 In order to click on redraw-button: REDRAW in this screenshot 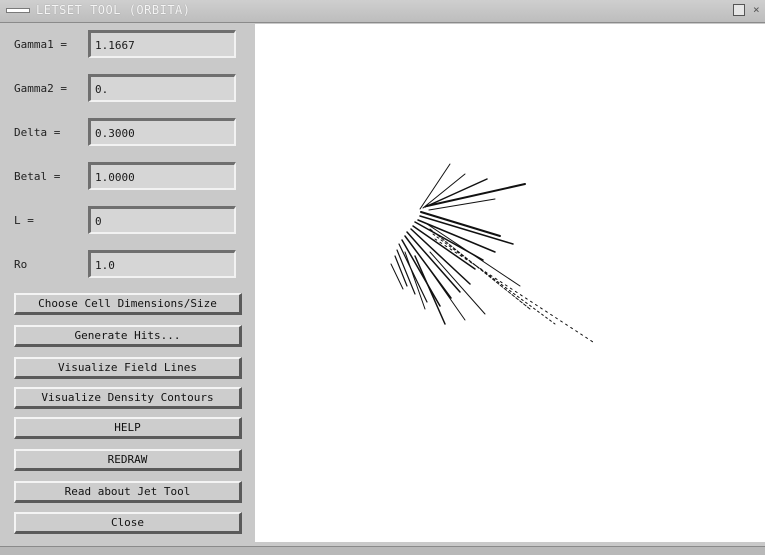, I will do `click(128, 460)`.